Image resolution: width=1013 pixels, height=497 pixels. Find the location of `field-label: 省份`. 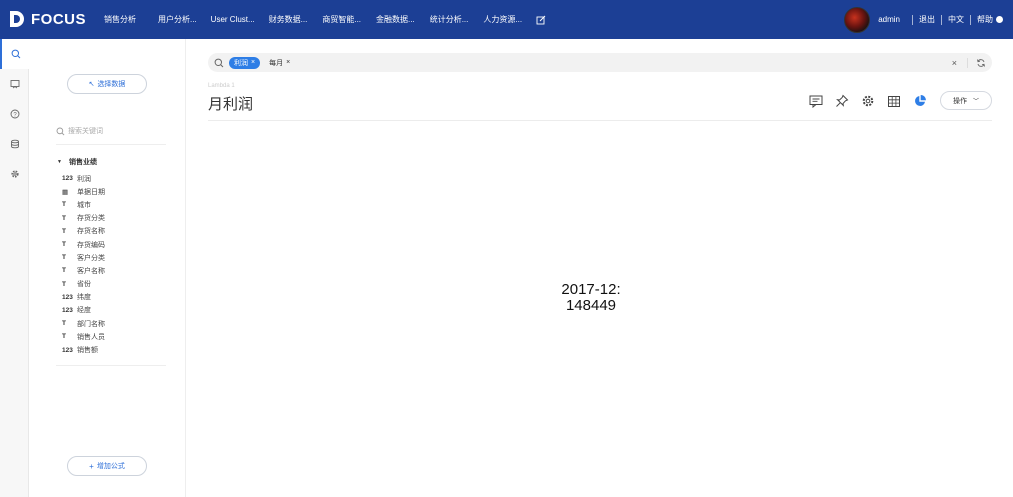

field-label: 省份 is located at coordinates (84, 285).